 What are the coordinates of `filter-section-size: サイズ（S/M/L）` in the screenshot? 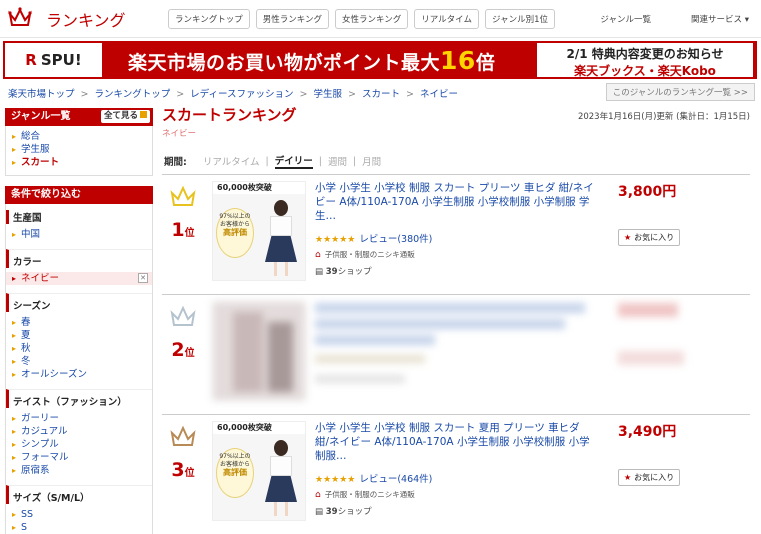 It's located at (79, 494).